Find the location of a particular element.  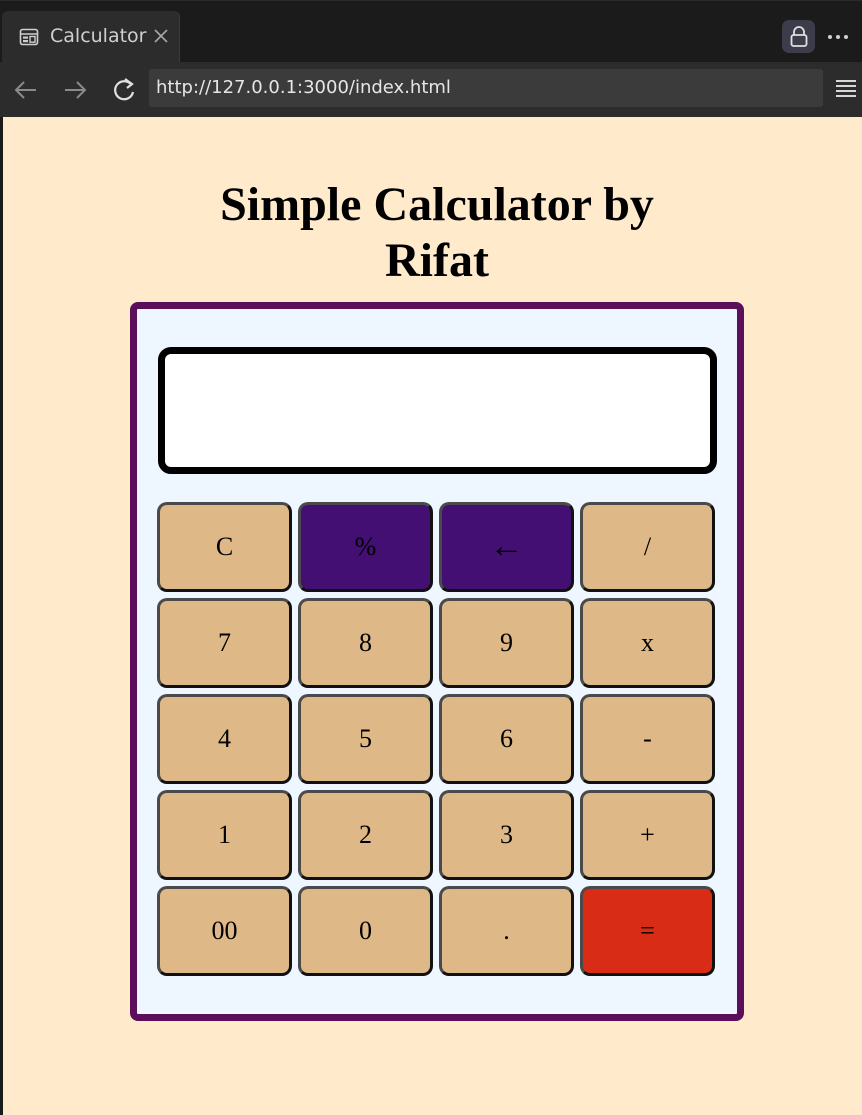

digit-5-button: 5 is located at coordinates (365, 739).